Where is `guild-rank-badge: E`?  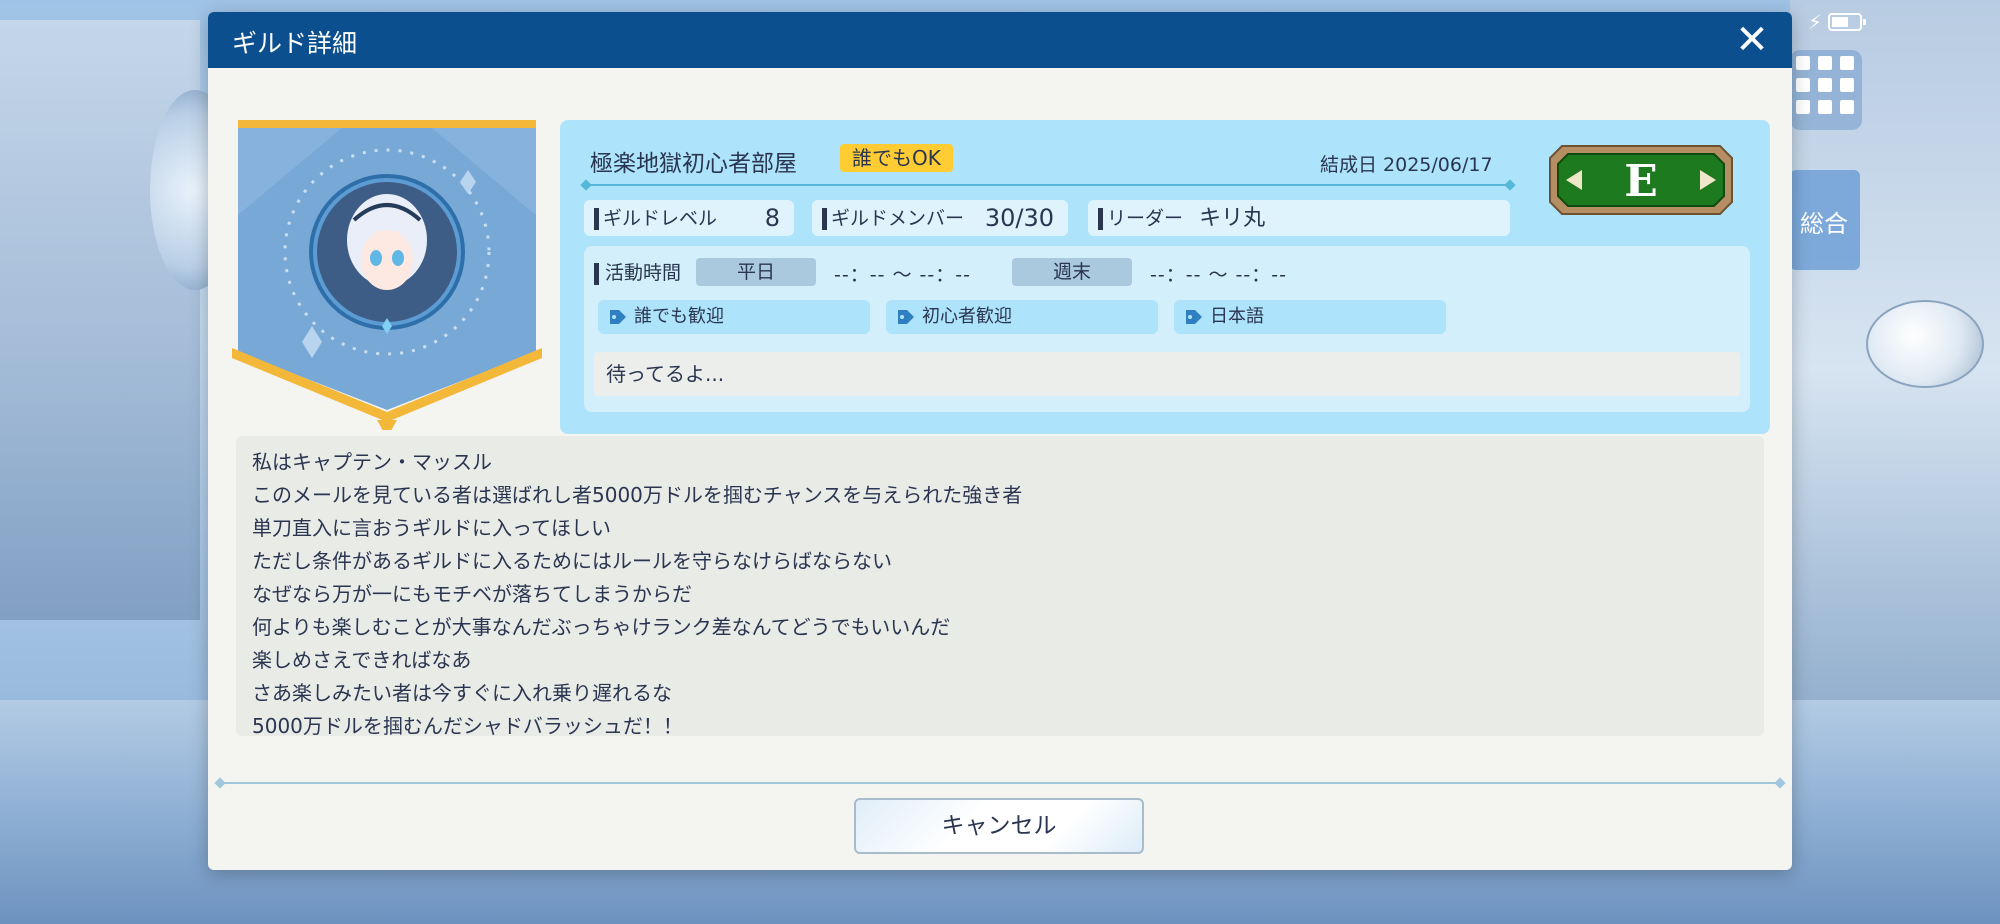
guild-rank-badge: E is located at coordinates (1641, 180).